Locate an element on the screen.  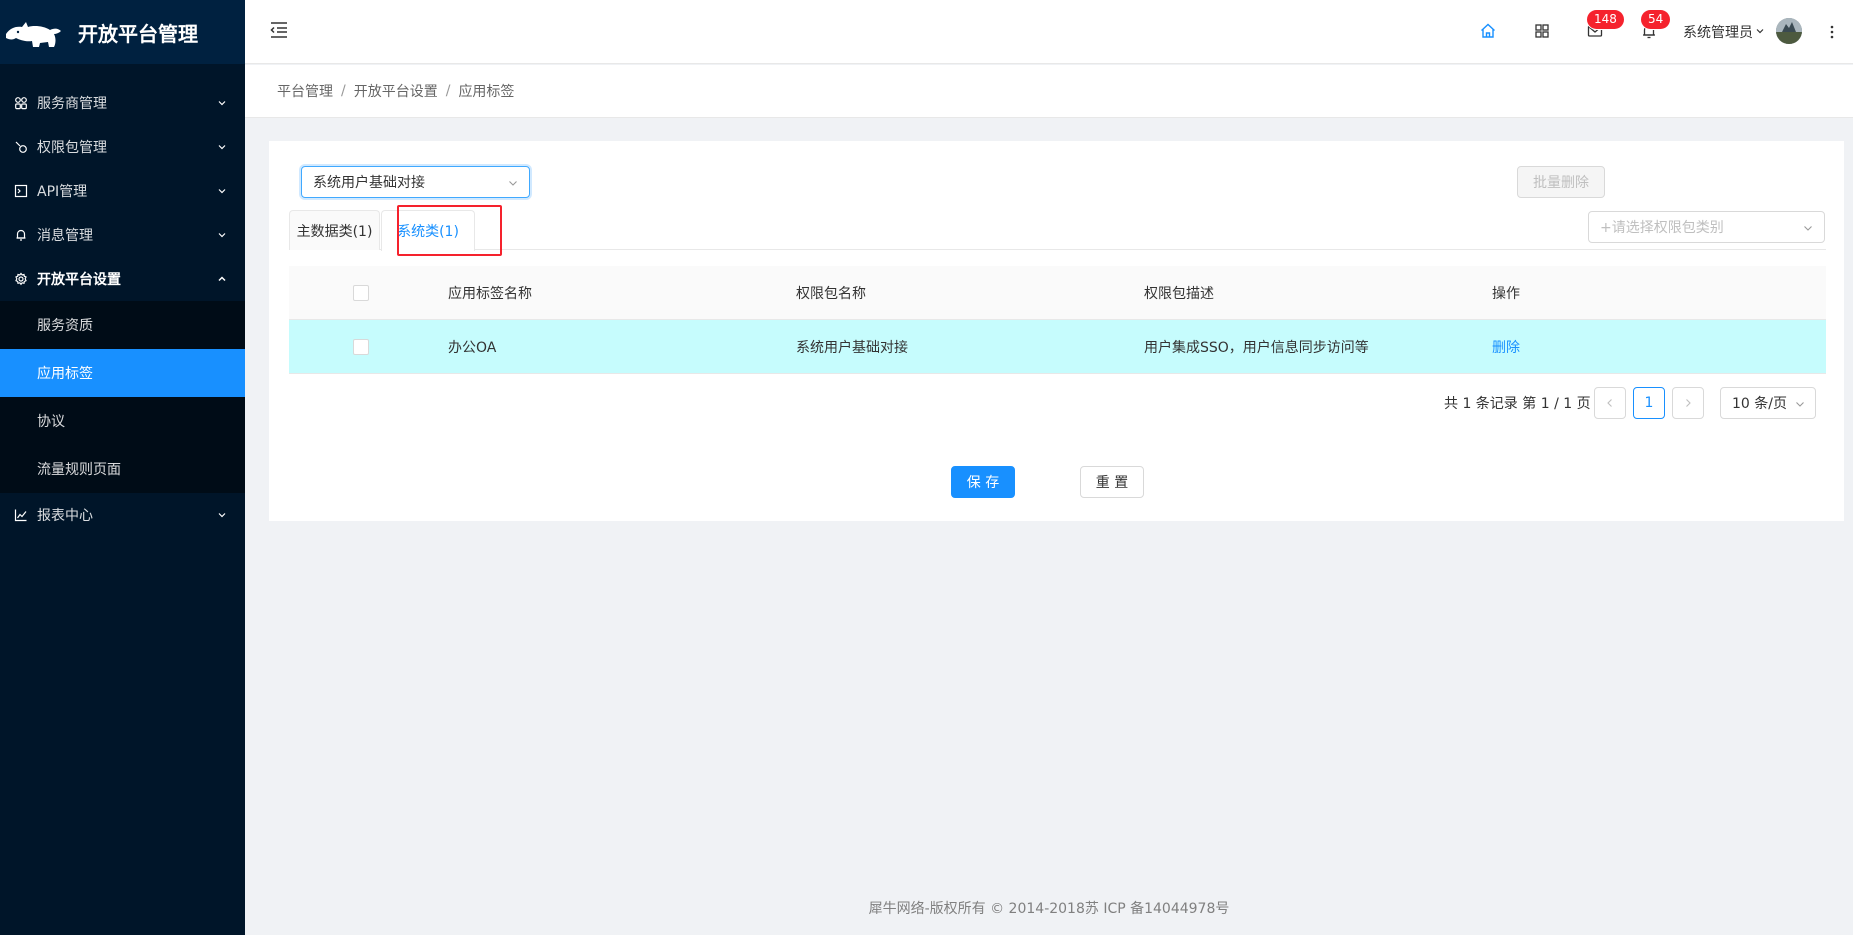
batch-delete-button: 批量删除 is located at coordinates (1561, 182).